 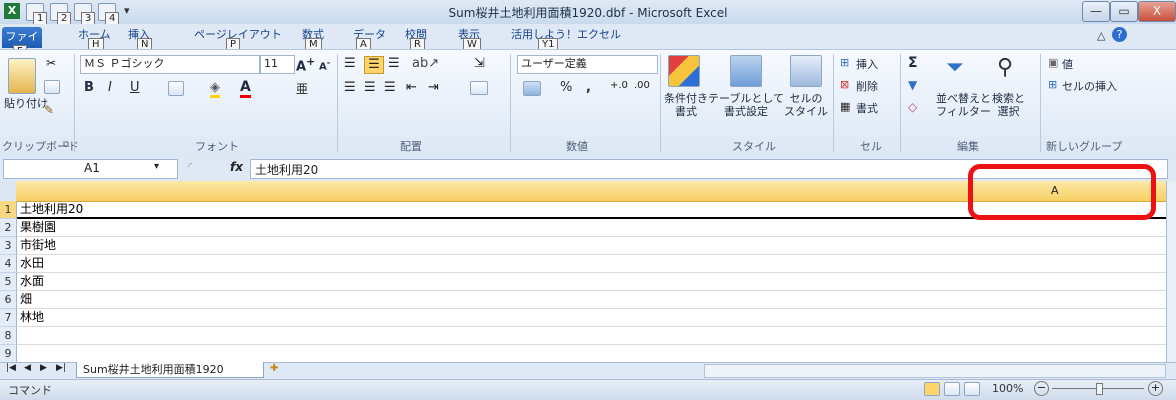 What do you see at coordinates (1008, 105) in the screenshot?
I see `find-select-button: 検索と 選択` at bounding box center [1008, 105].